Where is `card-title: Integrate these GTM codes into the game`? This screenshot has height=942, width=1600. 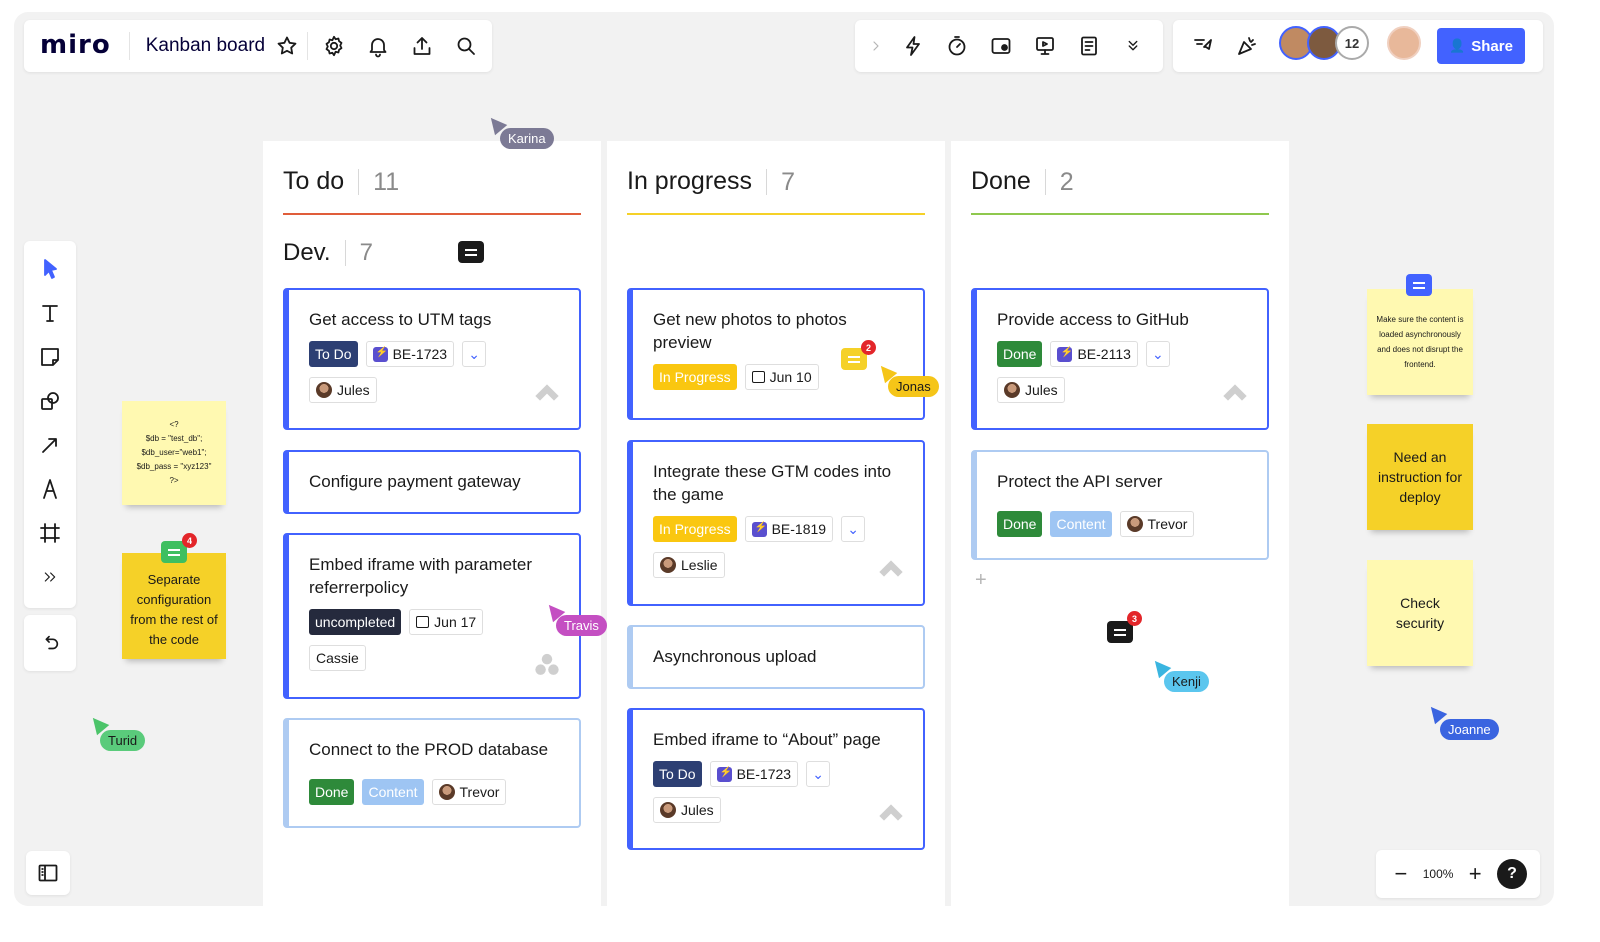
card-title: Integrate these GTM codes into the game is located at coordinates (772, 483).